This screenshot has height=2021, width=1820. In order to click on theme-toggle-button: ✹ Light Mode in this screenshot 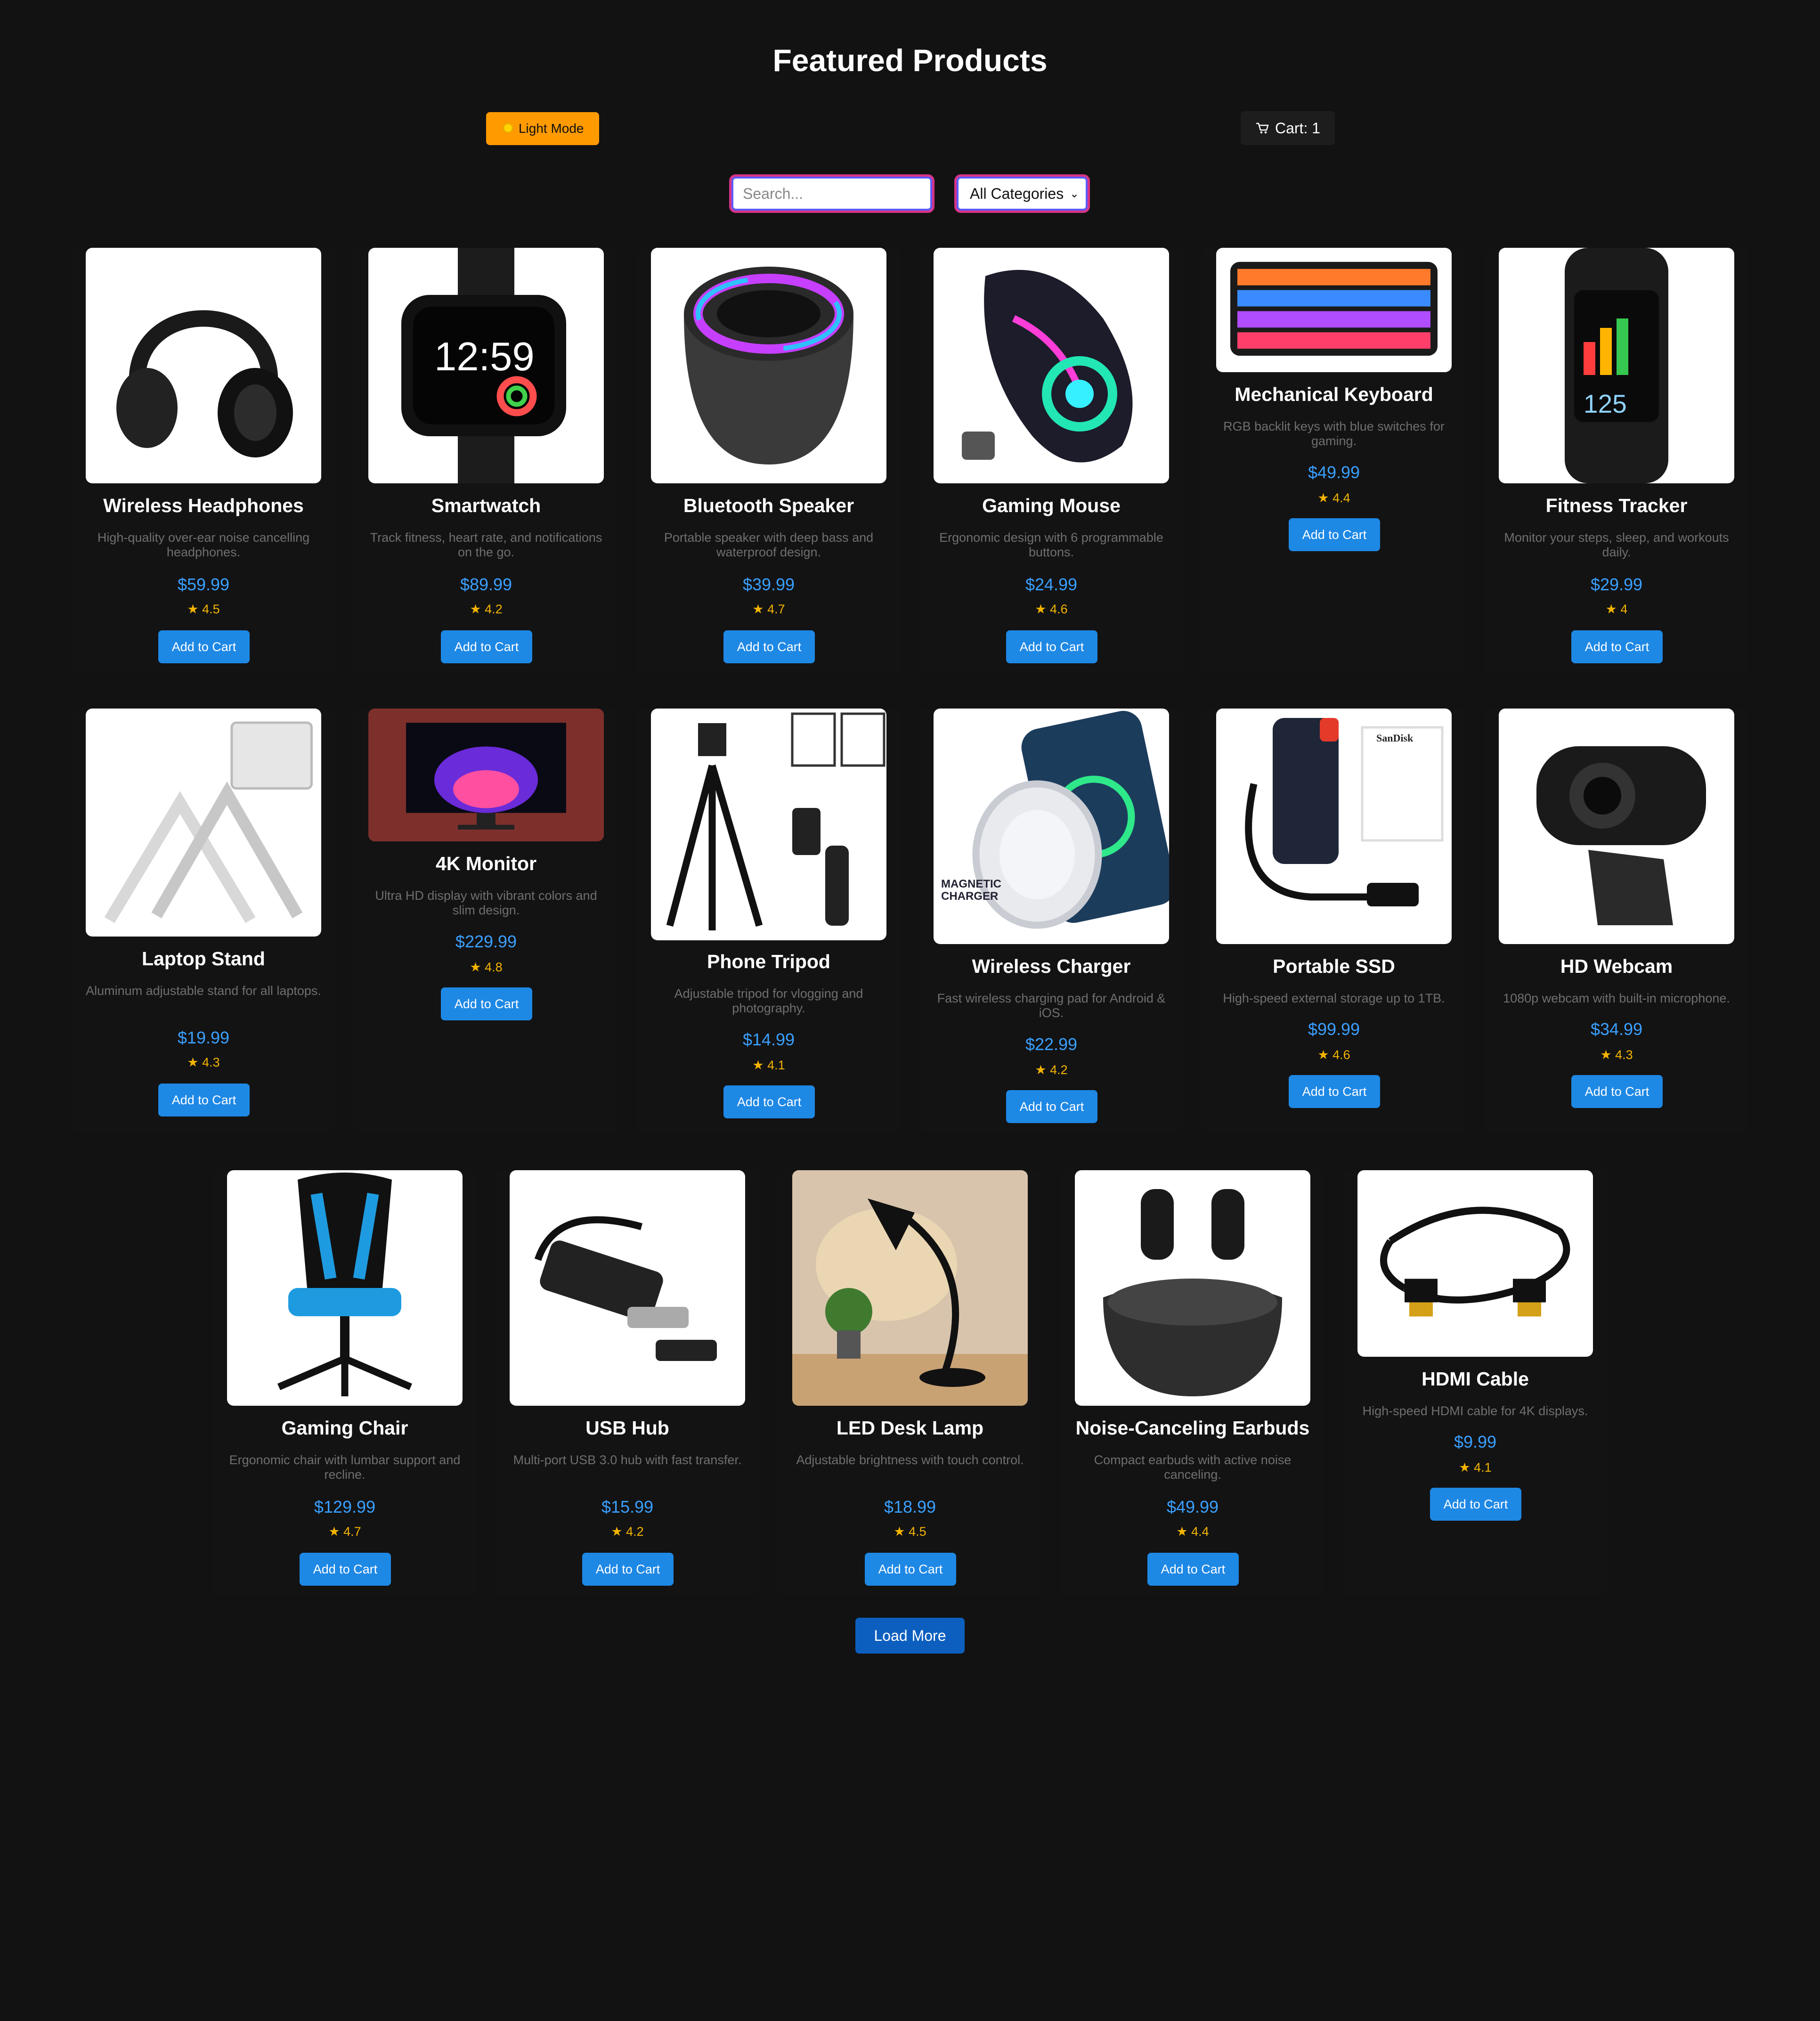, I will do `click(542, 128)`.